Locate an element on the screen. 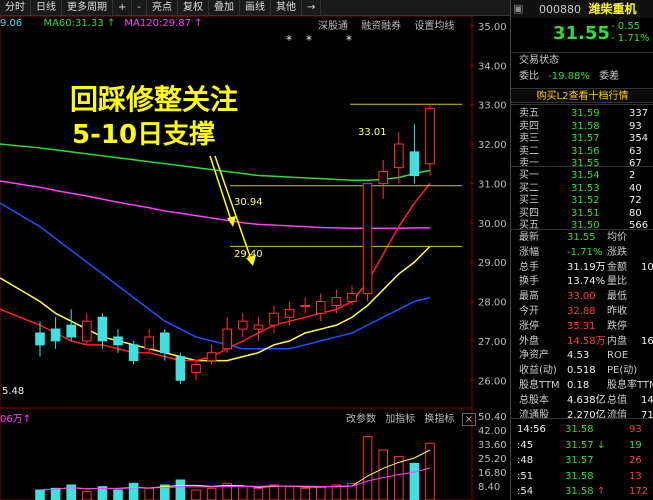 The width and height of the screenshot is (653, 500). link-add-indicator: 加指标 is located at coordinates (400, 419).